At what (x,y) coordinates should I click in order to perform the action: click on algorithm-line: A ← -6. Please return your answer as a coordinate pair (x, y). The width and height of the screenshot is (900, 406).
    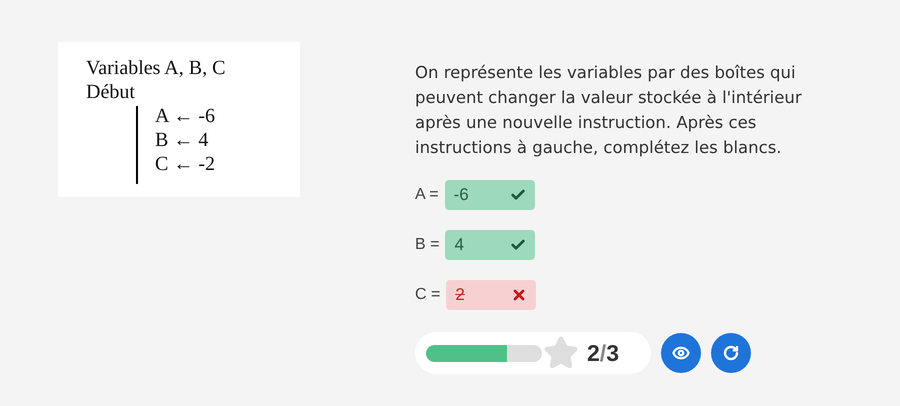
    Looking at the image, I should click on (185, 116).